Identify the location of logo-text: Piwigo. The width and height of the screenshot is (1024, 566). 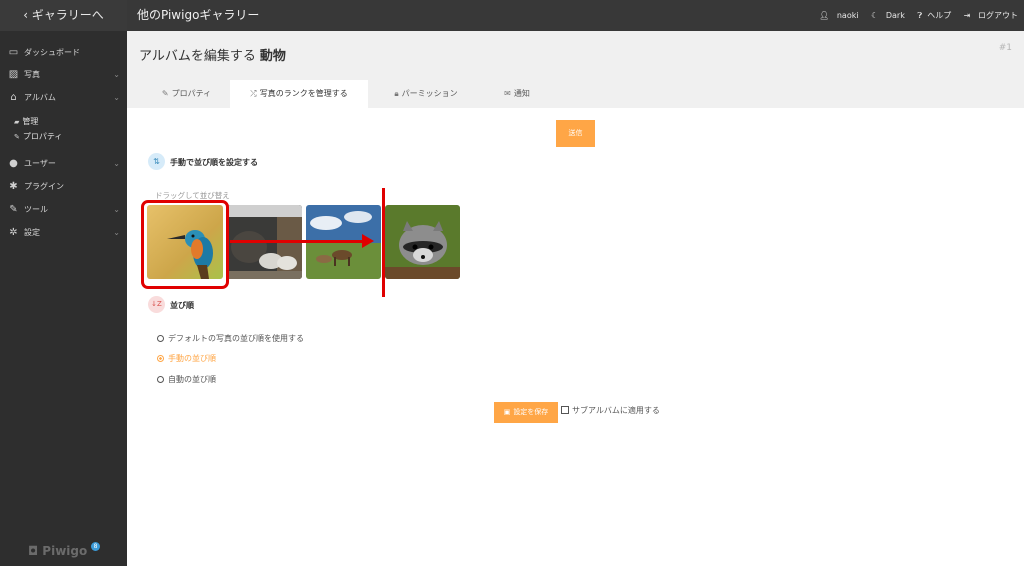
(65, 551).